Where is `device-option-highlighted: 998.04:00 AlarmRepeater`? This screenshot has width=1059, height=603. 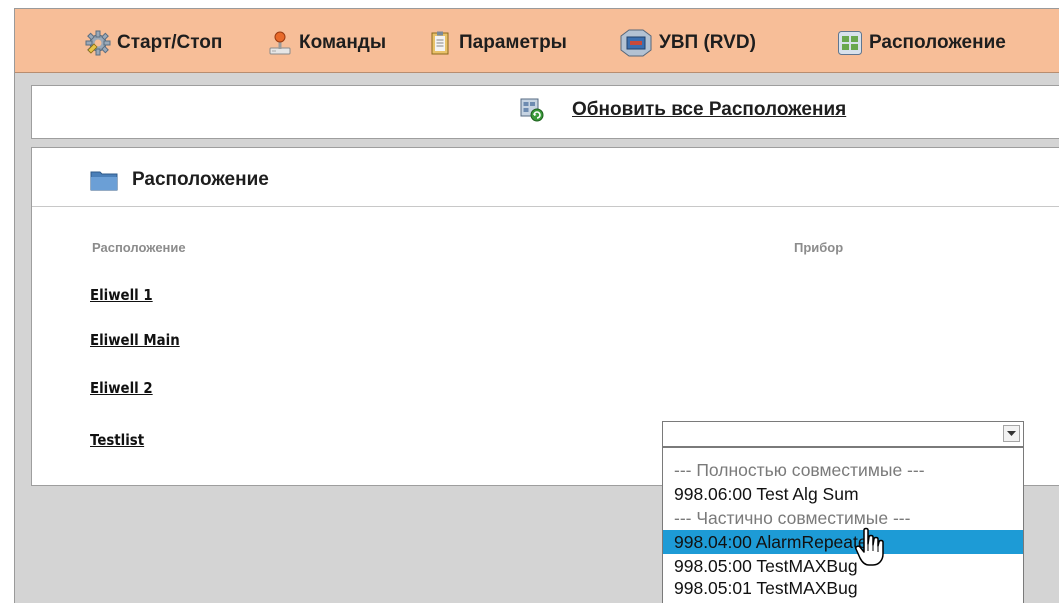
device-option-highlighted: 998.04:00 AlarmRepeater is located at coordinates (843, 542).